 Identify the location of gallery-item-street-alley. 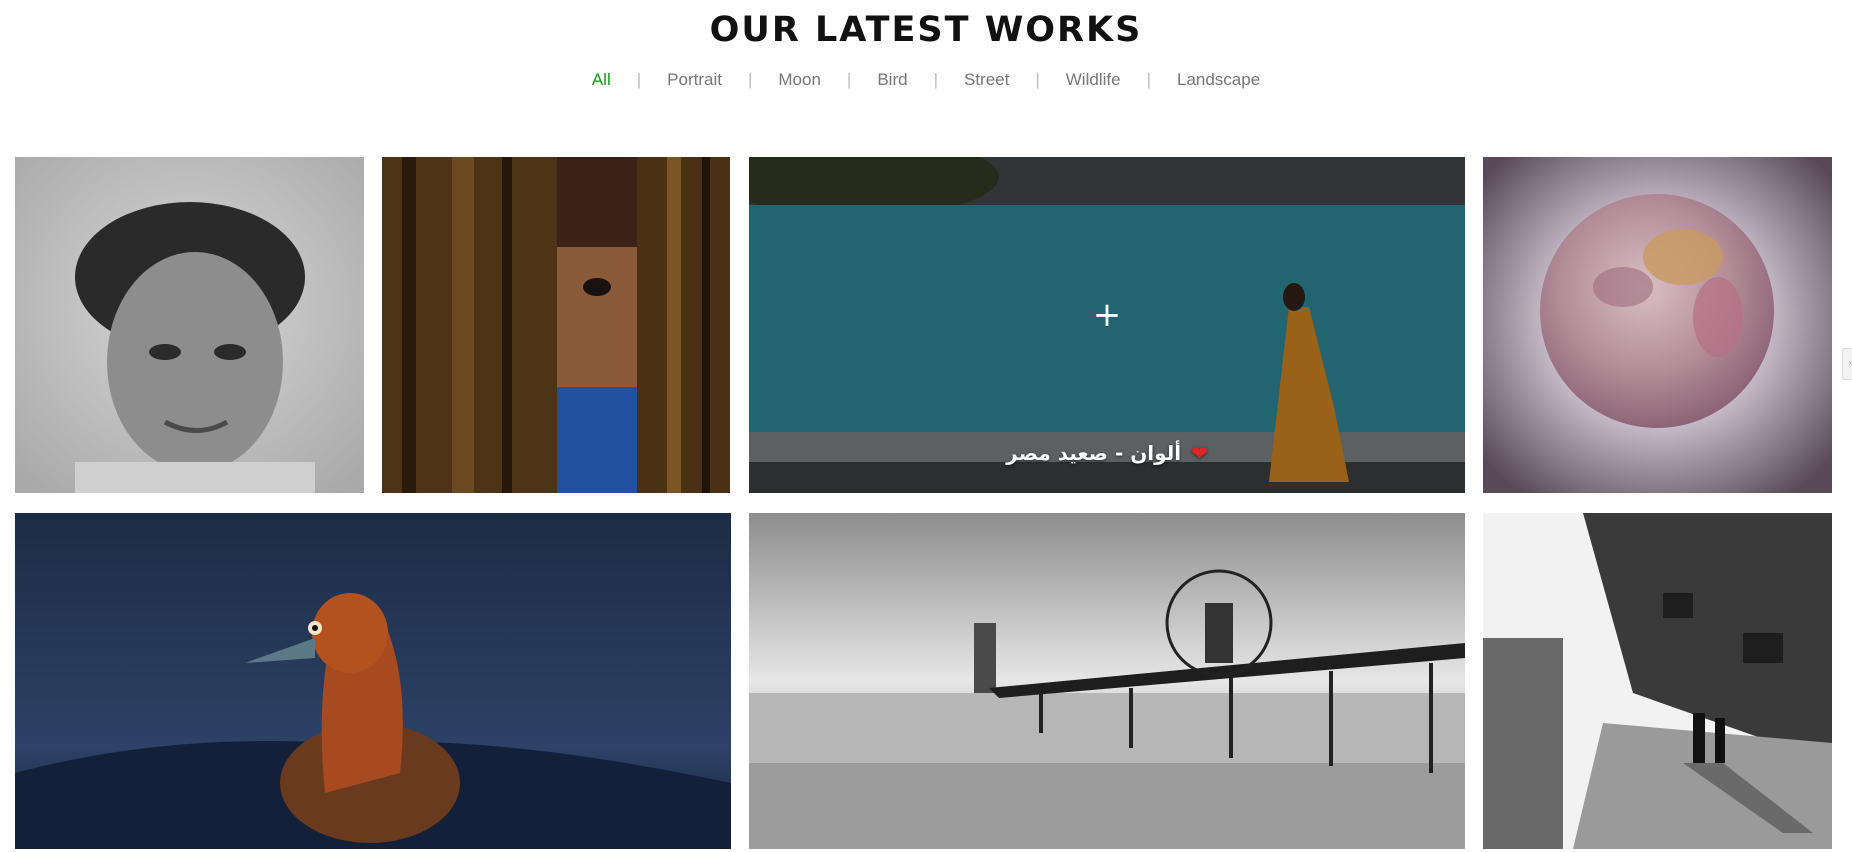
(1657, 681).